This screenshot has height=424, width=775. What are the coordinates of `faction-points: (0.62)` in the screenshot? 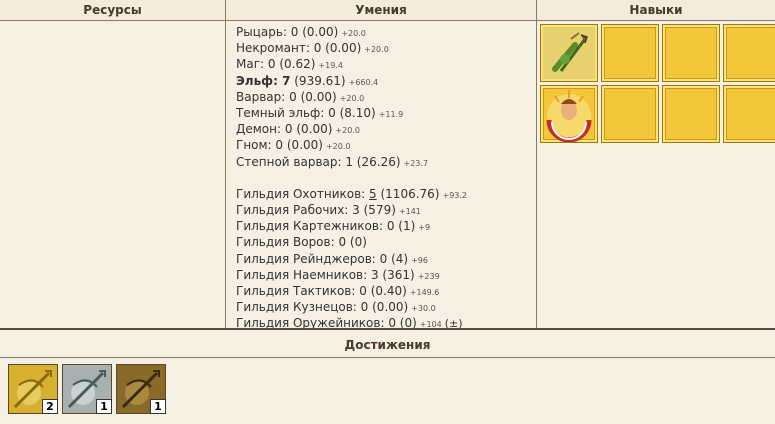 It's located at (295, 64).